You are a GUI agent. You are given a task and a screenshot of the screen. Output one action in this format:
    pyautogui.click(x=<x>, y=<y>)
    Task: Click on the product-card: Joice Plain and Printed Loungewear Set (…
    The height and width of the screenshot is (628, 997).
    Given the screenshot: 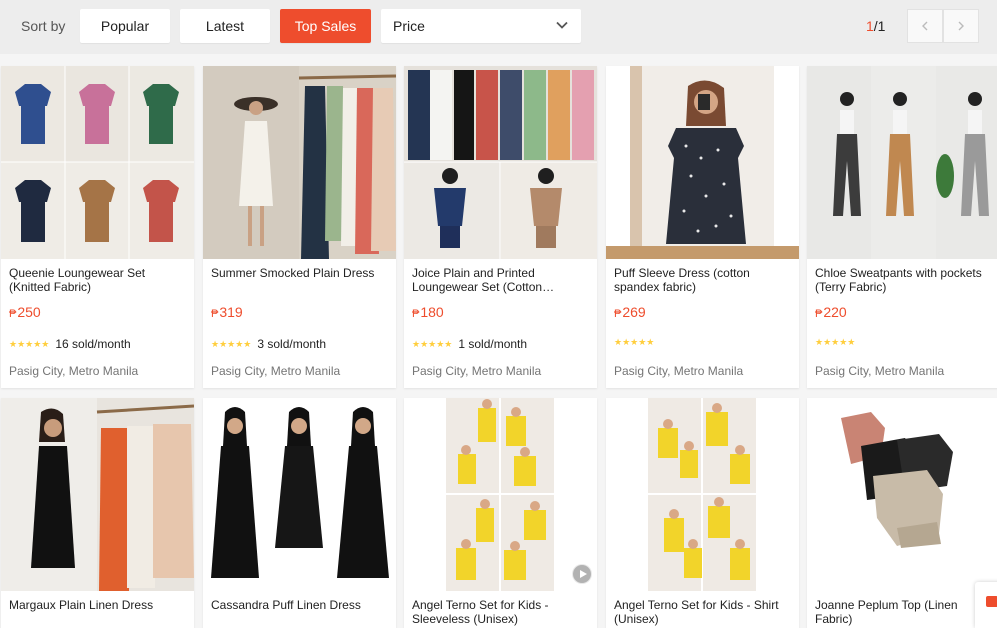 What is the action you would take?
    pyautogui.click(x=500, y=227)
    